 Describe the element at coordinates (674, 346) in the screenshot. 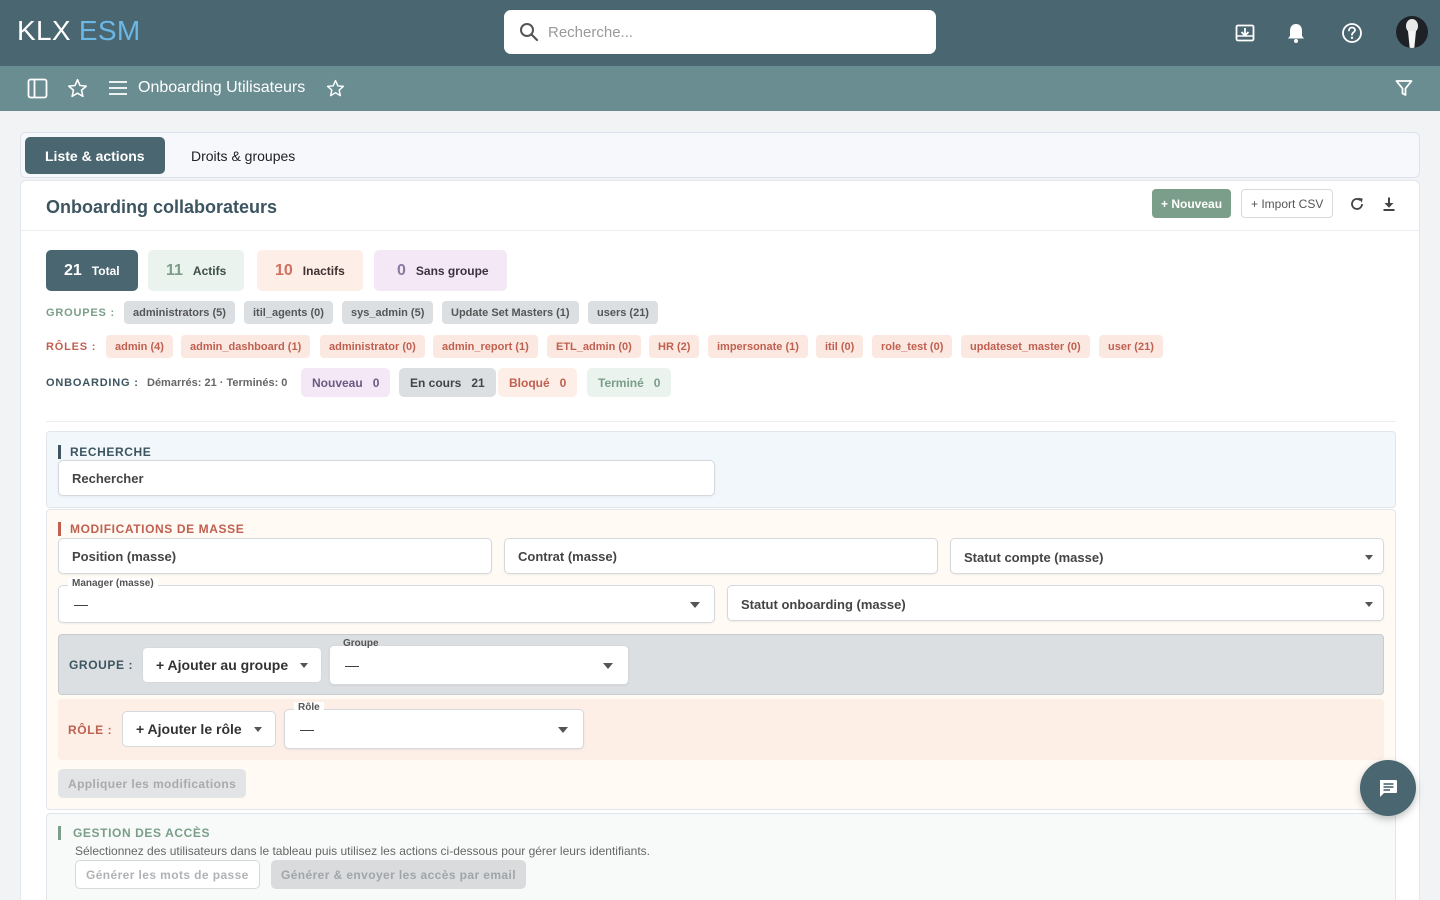

I see `role-chip: HR (2)` at that location.